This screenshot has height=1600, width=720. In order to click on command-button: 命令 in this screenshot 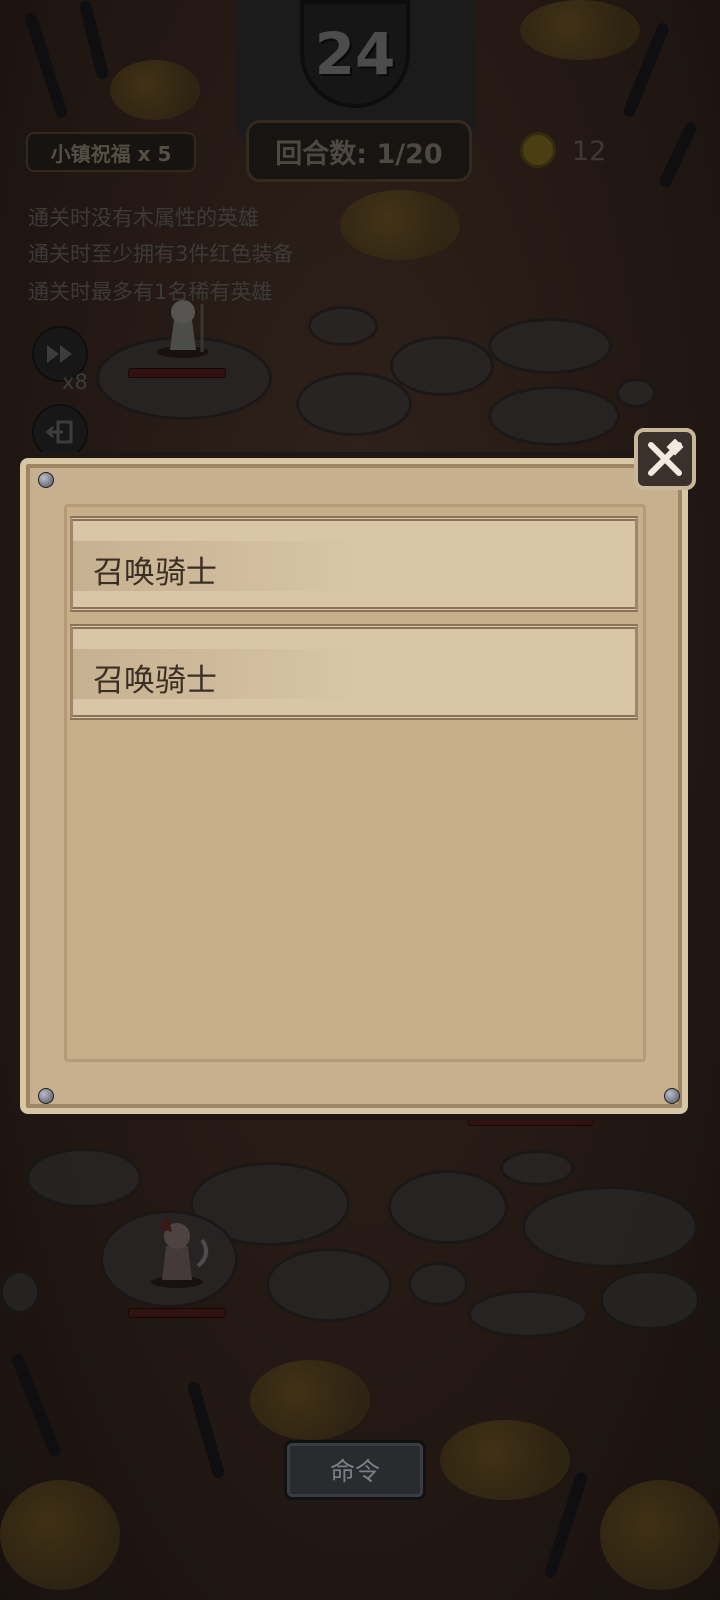, I will do `click(355, 1470)`.